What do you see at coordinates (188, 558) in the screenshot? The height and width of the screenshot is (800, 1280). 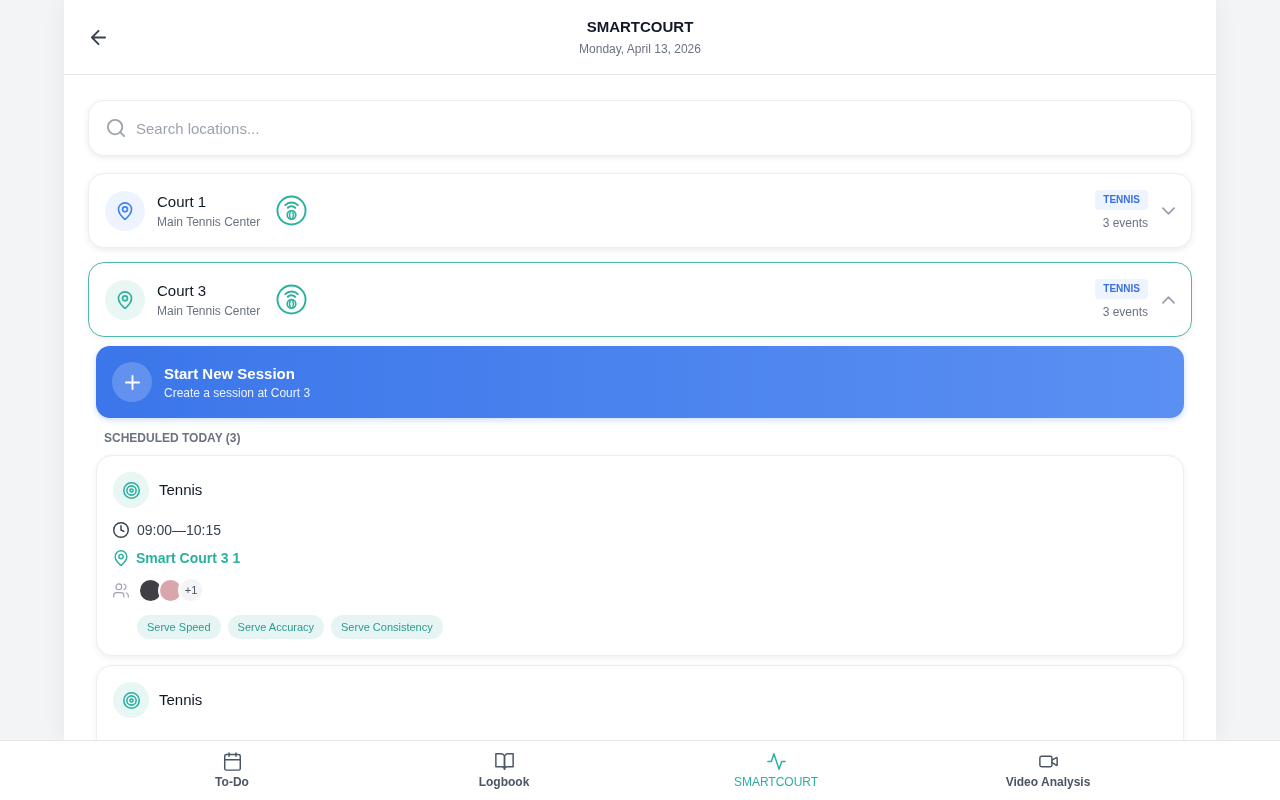 I see `session-court: Smart Court 3 1` at bounding box center [188, 558].